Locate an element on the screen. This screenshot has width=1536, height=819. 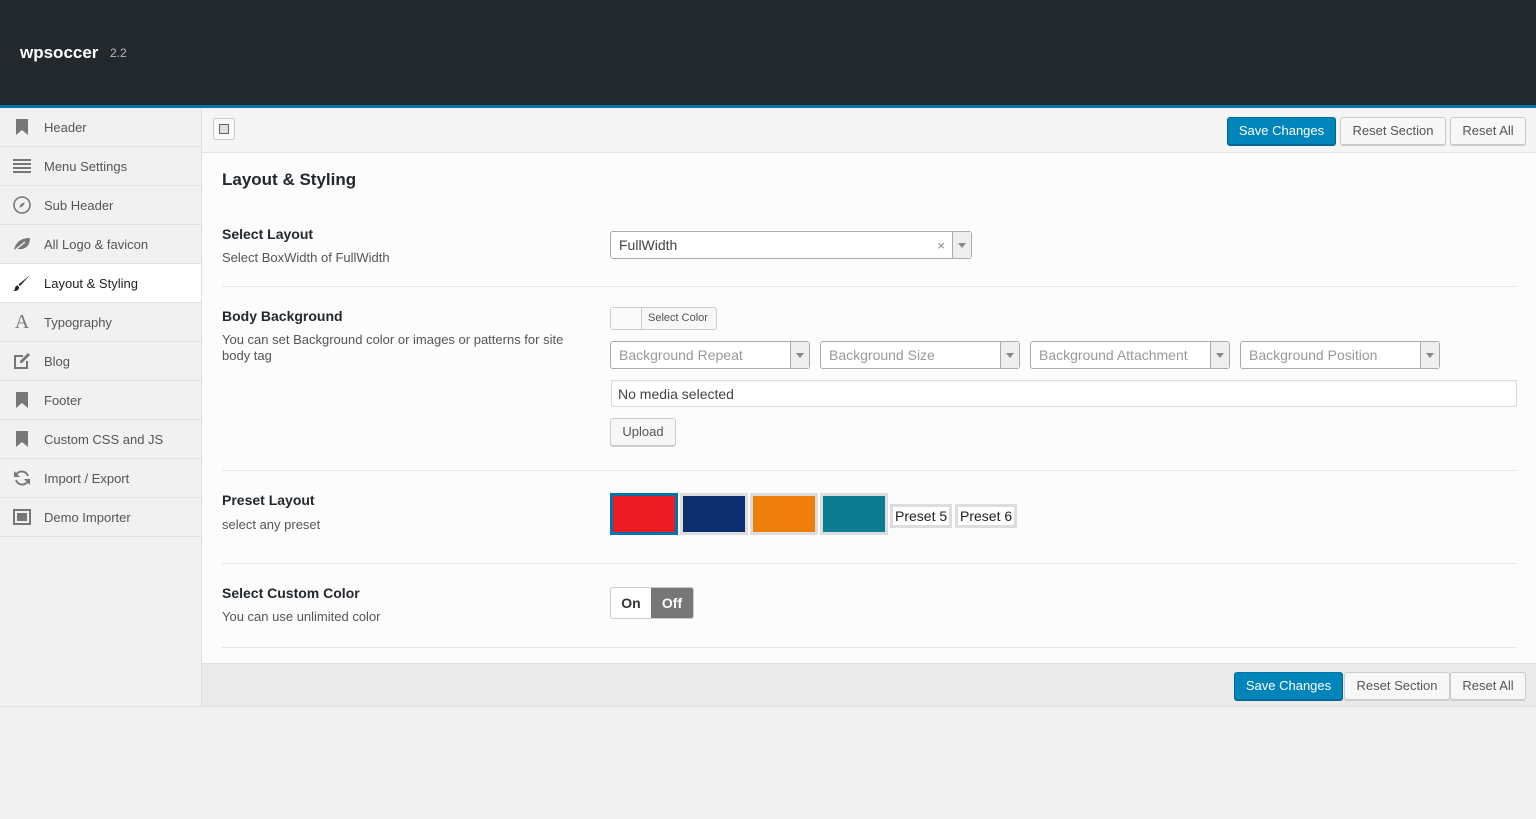
sidebar-item-typography: A Typography is located at coordinates (100, 322).